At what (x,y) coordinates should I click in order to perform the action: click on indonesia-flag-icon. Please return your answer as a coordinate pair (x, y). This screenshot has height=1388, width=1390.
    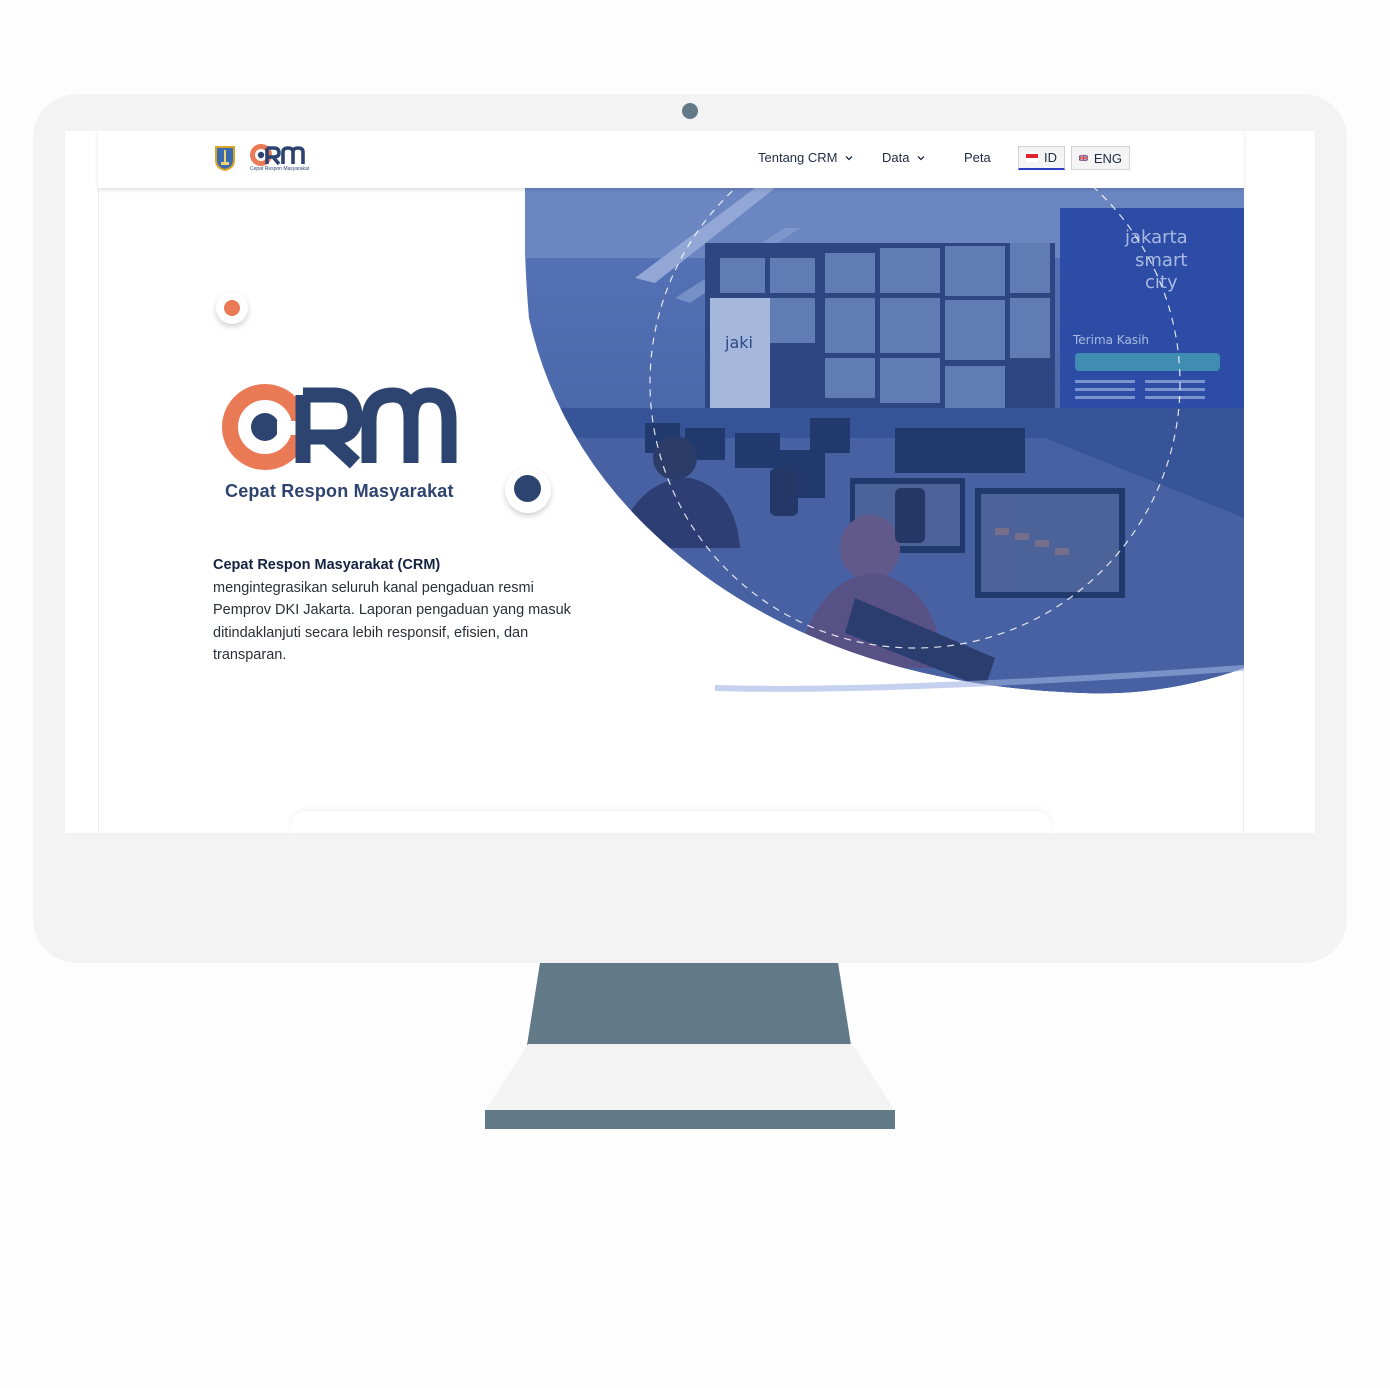
    Looking at the image, I should click on (1032, 157).